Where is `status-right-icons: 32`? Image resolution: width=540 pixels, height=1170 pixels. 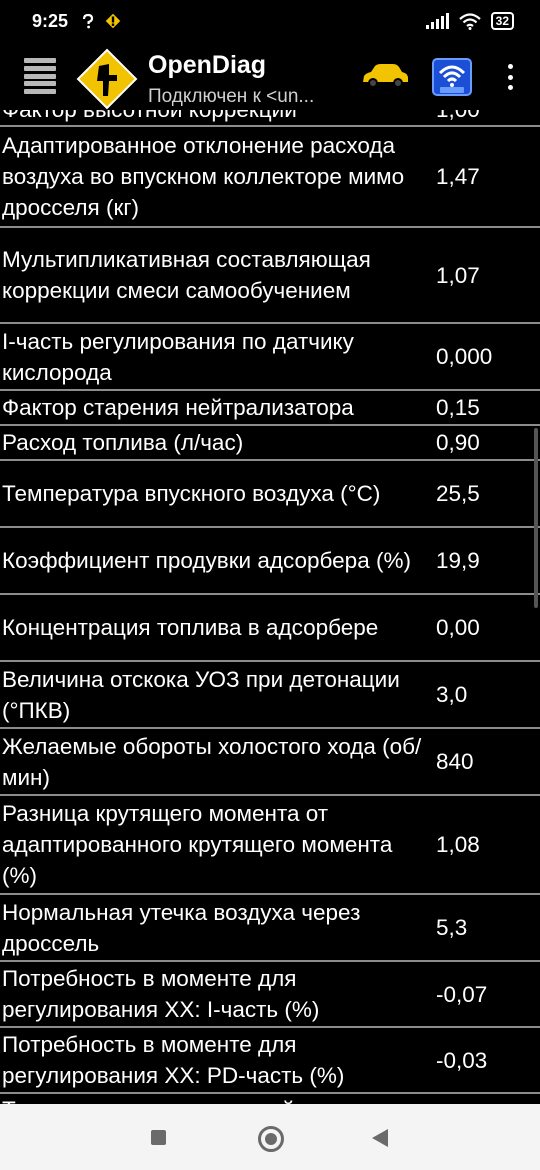 status-right-icons: 32 is located at coordinates (469, 21).